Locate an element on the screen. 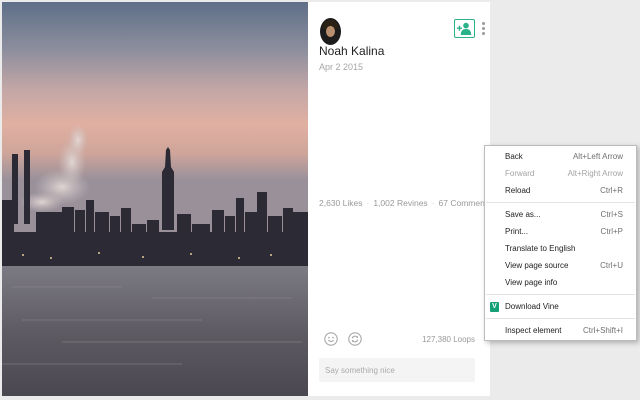 This screenshot has width=640, height=400. comment-input is located at coordinates (397, 370).